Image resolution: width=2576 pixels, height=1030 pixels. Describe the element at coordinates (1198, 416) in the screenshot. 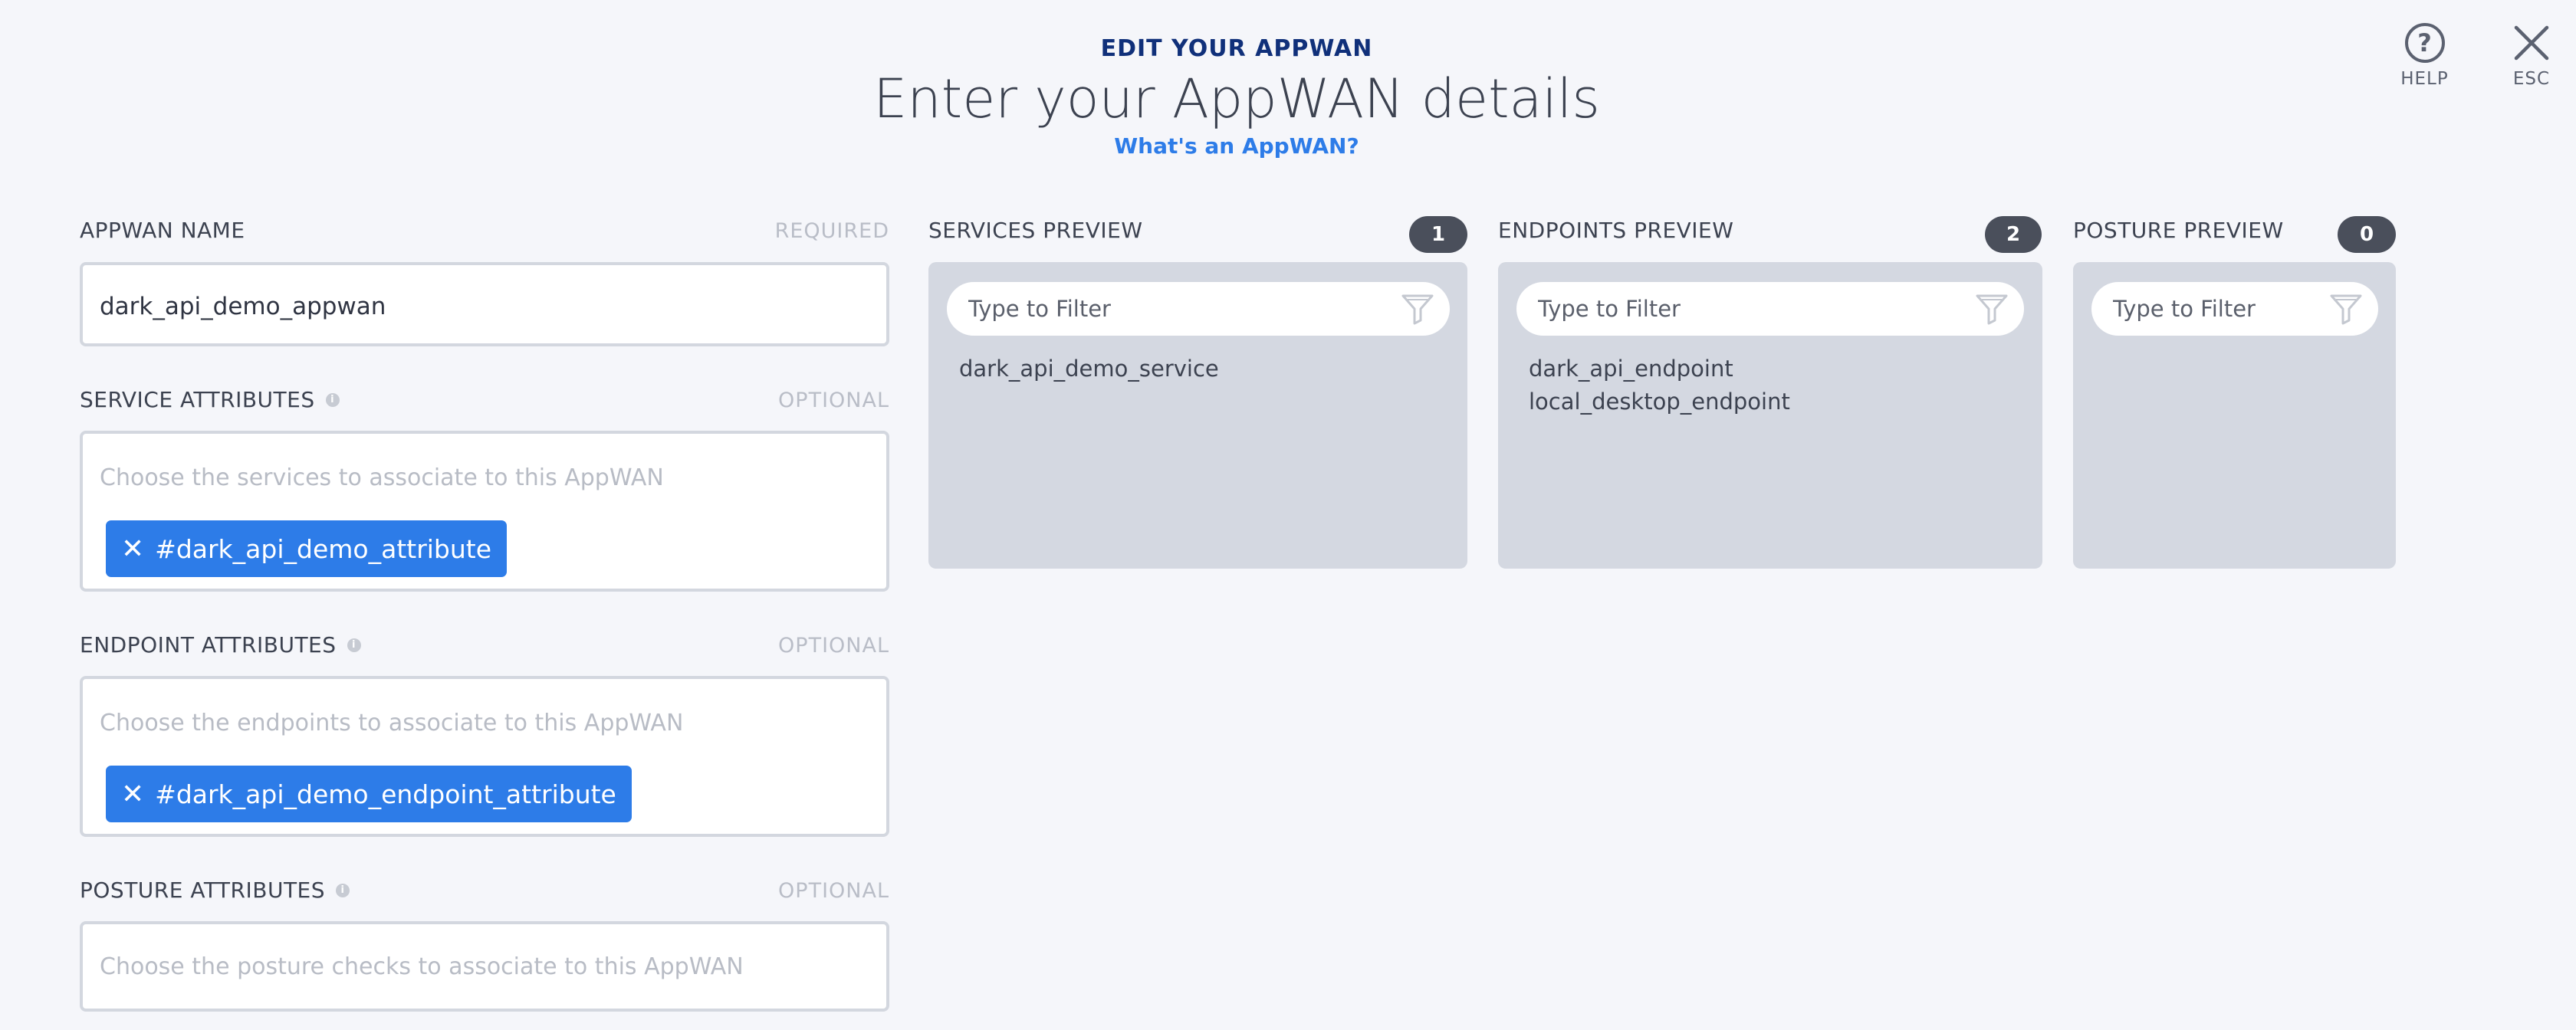

I see `services-preview-panel: dark_api_demo_service` at that location.